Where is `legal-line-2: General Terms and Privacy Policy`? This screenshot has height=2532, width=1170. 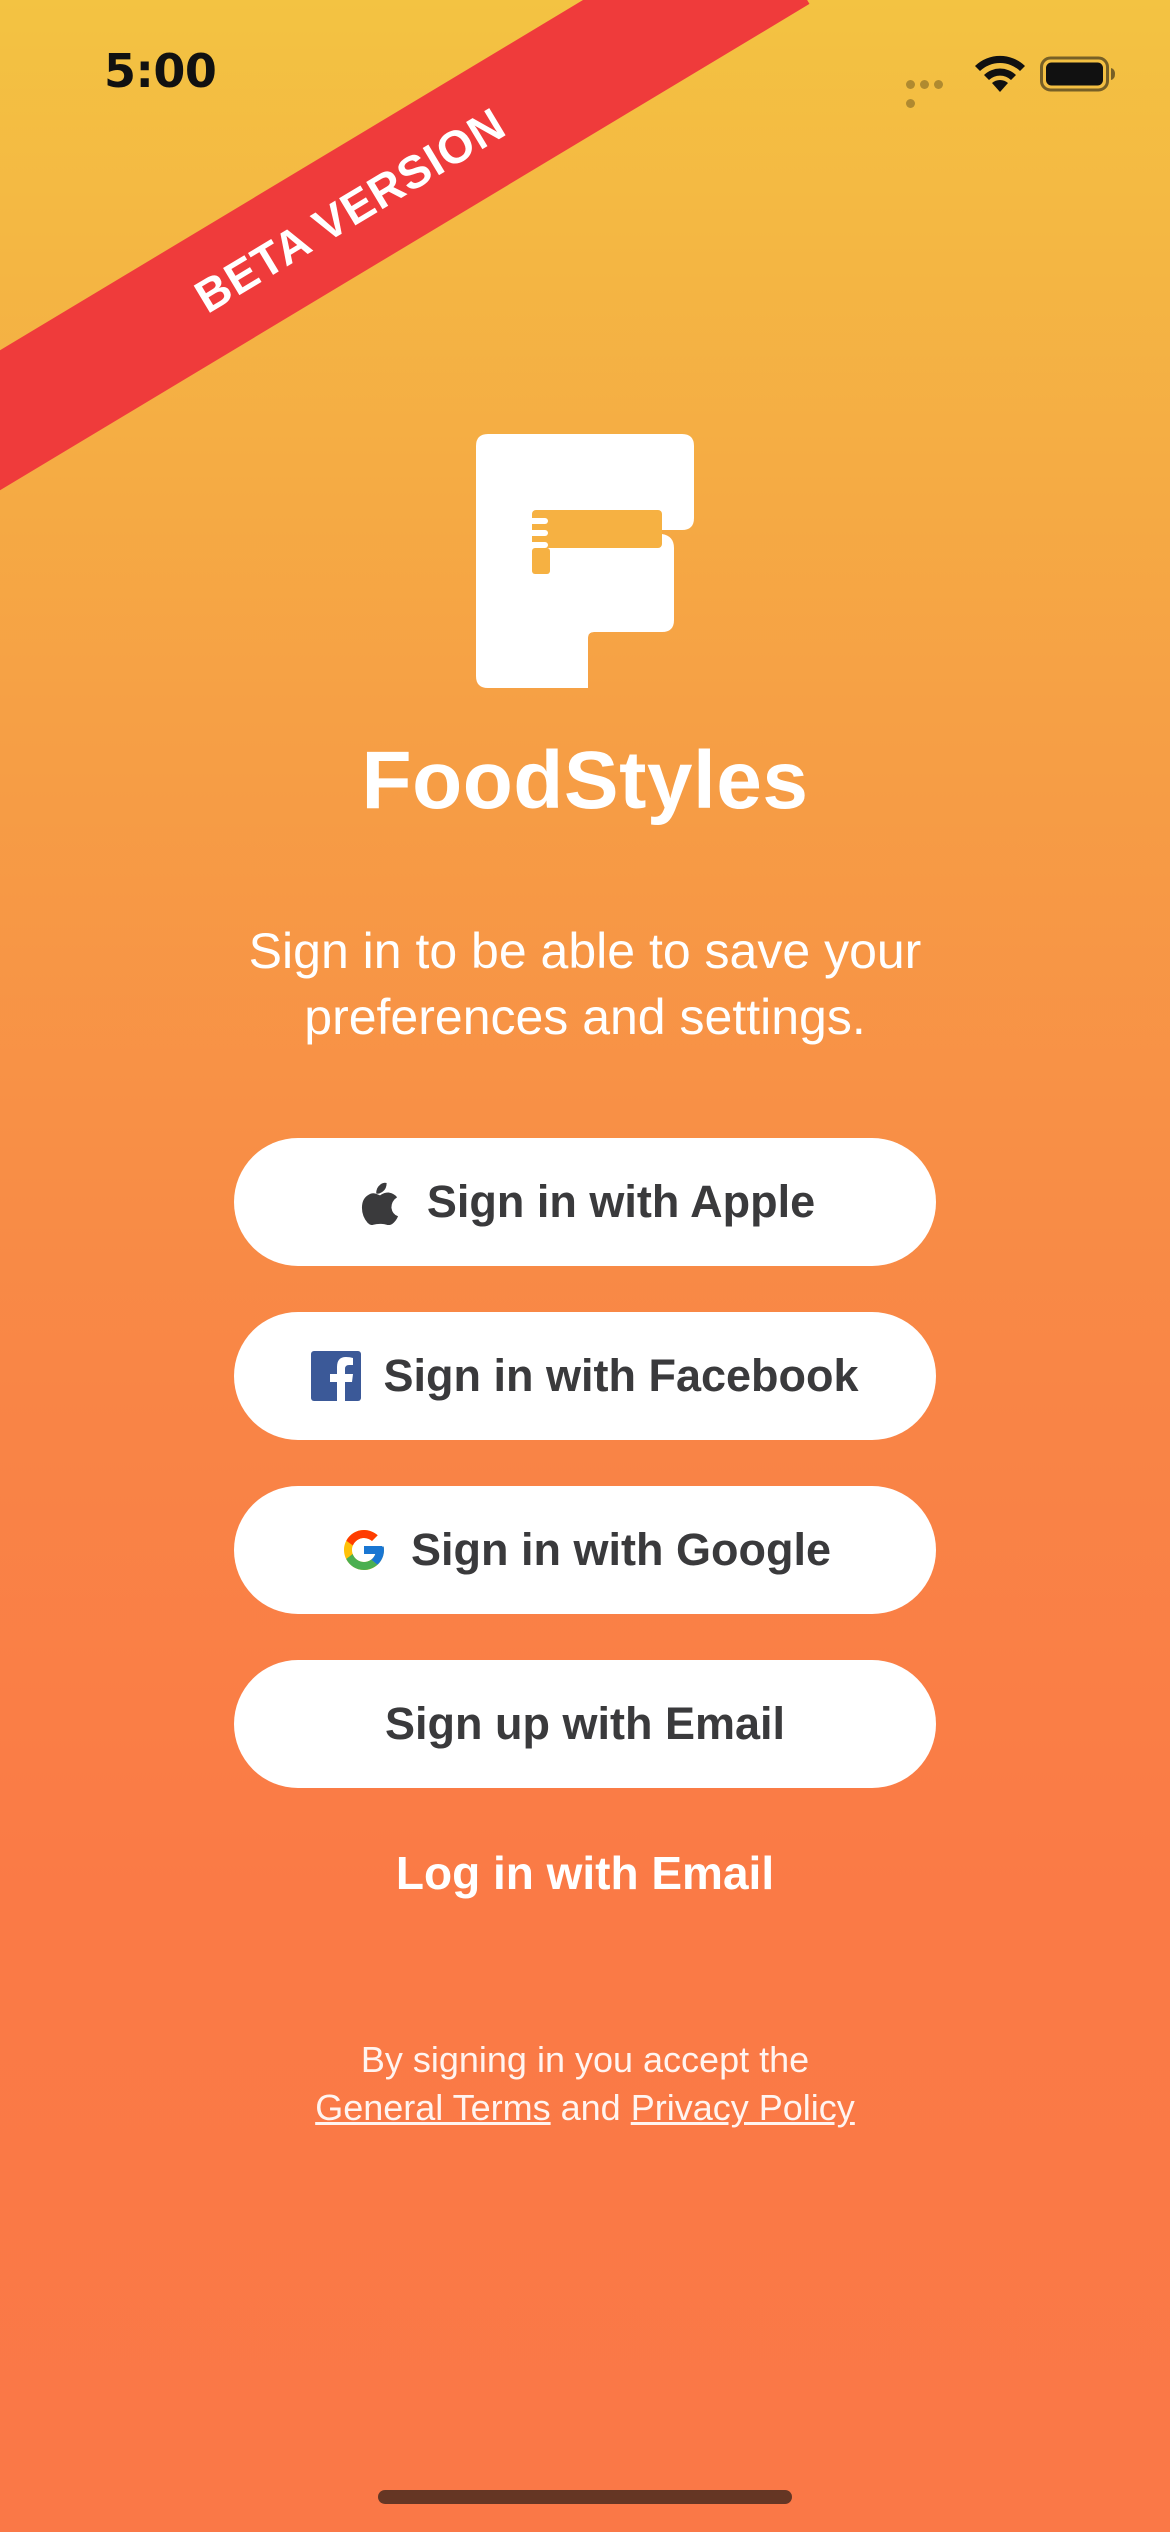
legal-line-2: General Terms and Privacy Policy is located at coordinates (585, 2108).